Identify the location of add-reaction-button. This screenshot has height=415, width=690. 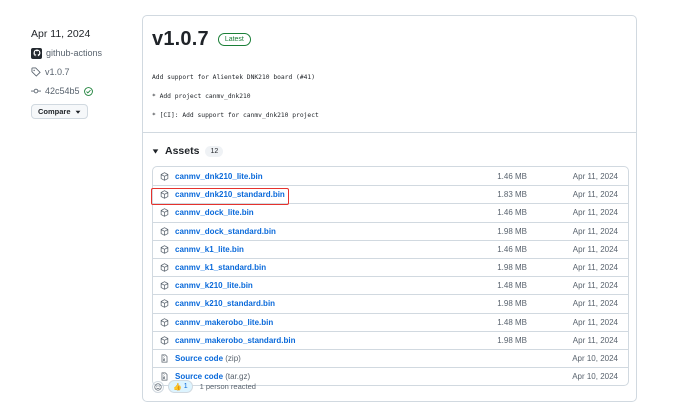
(158, 386).